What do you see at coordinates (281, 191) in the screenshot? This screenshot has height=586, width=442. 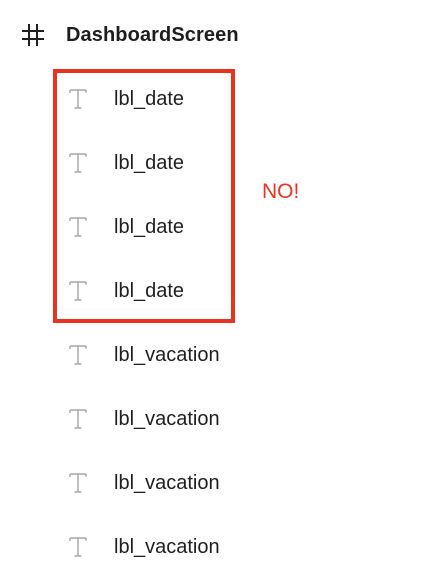 I see `annotation-text: NO!` at bounding box center [281, 191].